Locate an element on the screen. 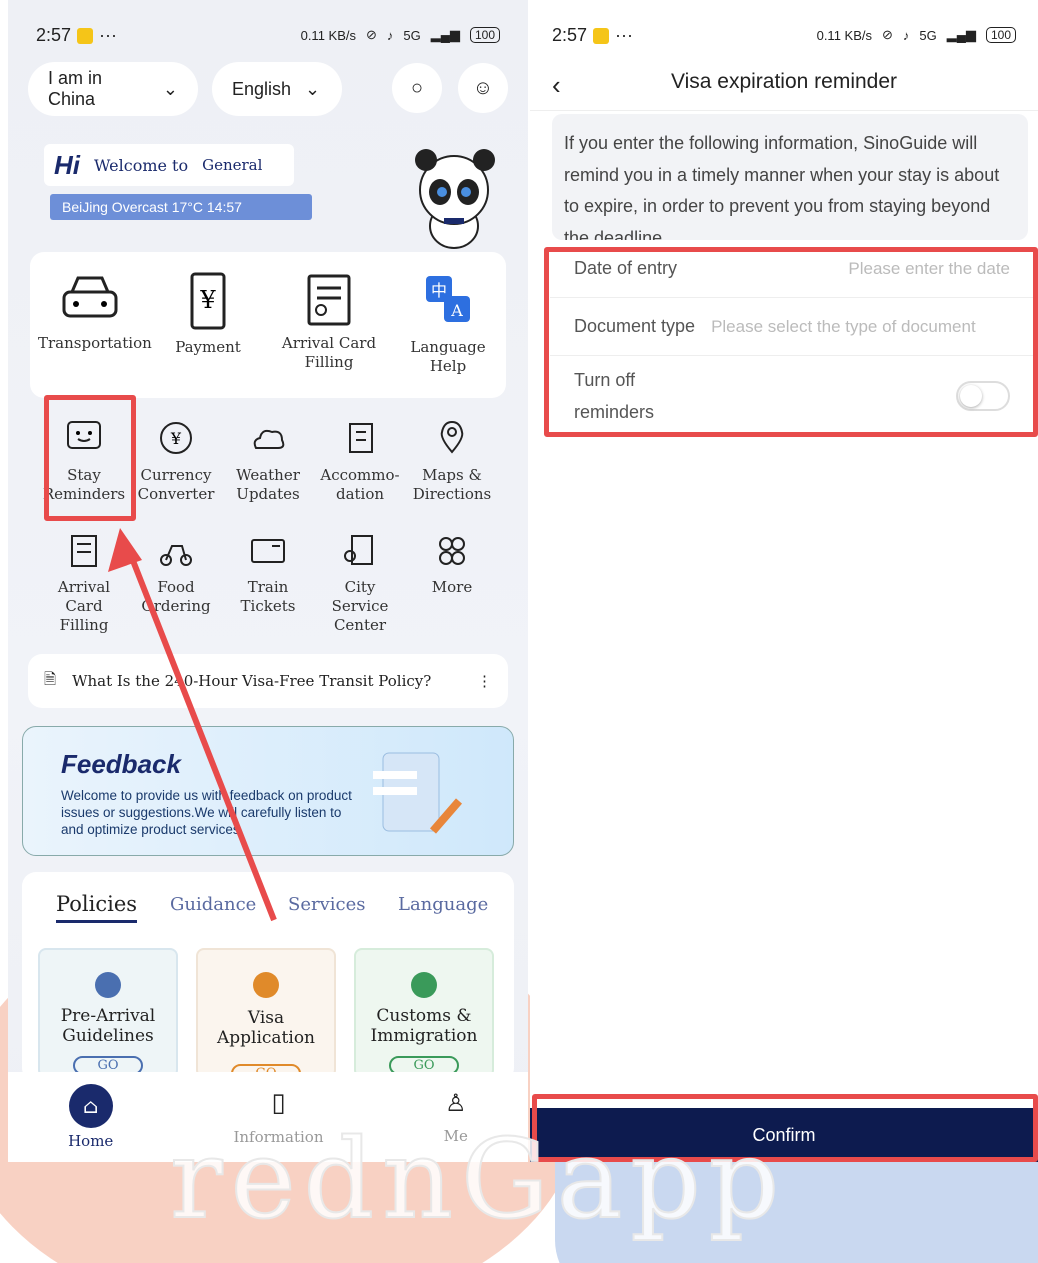 This screenshot has width=1038, height=1263. tile-label: Customs & Immigration is located at coordinates (424, 1026).